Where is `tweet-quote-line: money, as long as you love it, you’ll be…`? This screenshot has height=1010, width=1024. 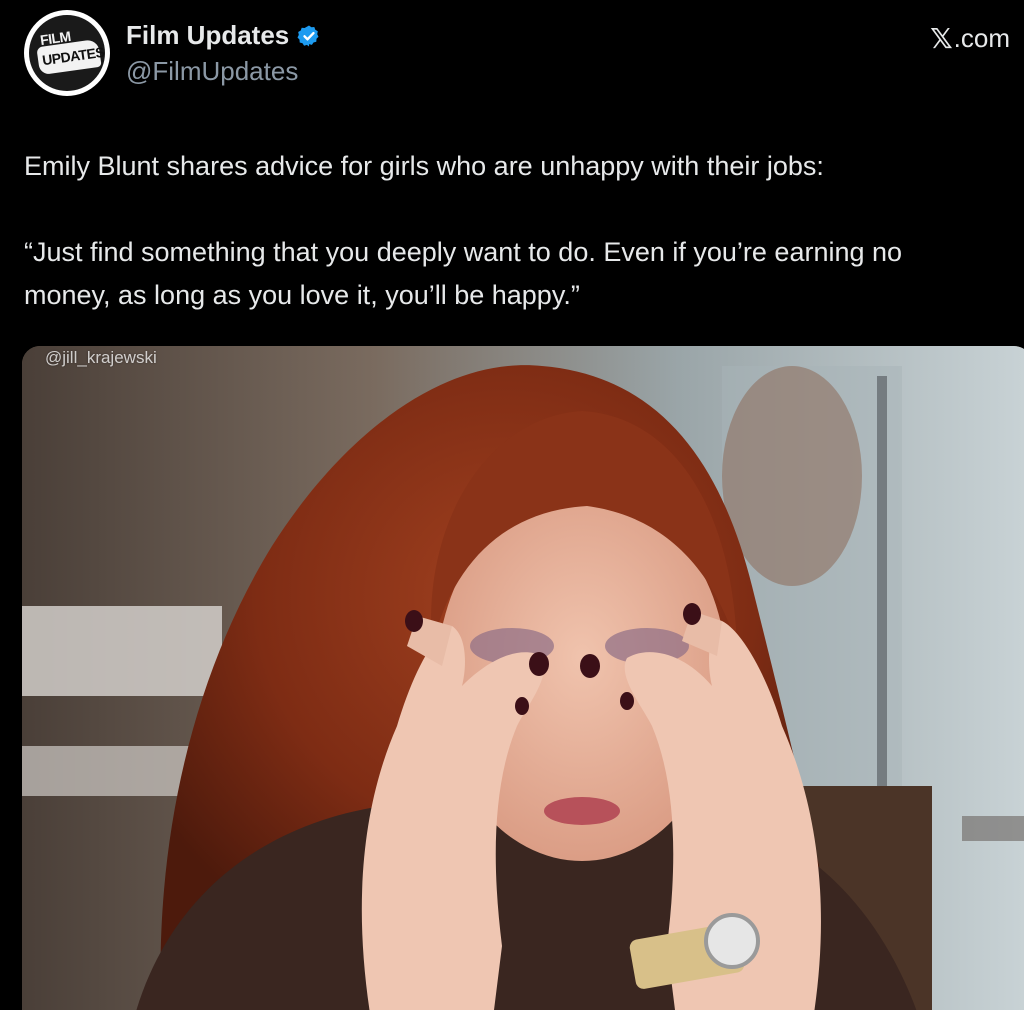
tweet-quote-line: money, as long as you love it, you’ll be… is located at coordinates (302, 295).